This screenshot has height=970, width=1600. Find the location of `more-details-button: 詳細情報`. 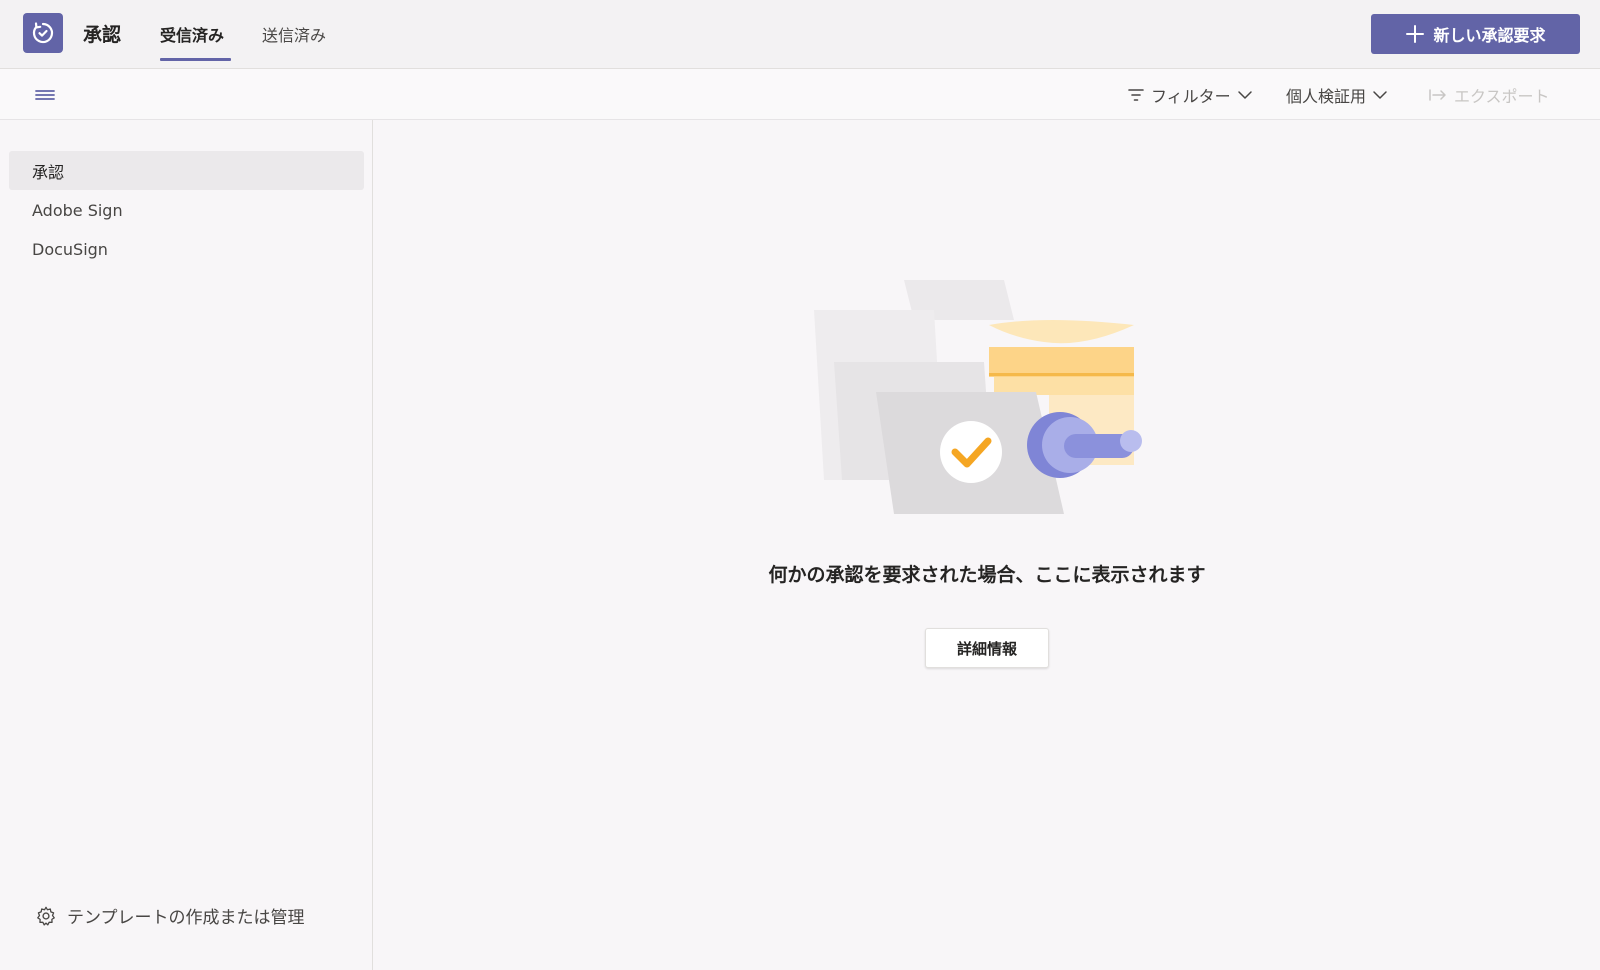

more-details-button: 詳細情報 is located at coordinates (987, 648).